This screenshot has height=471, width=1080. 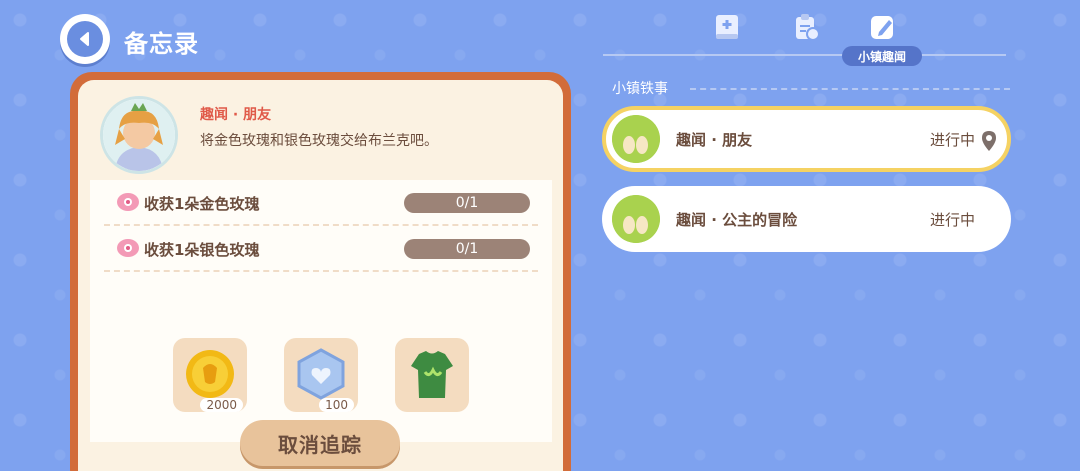 I want to click on quest-description: 将金色玫瑰和银色玫瑰交给布兰克吧。, so click(x=319, y=141).